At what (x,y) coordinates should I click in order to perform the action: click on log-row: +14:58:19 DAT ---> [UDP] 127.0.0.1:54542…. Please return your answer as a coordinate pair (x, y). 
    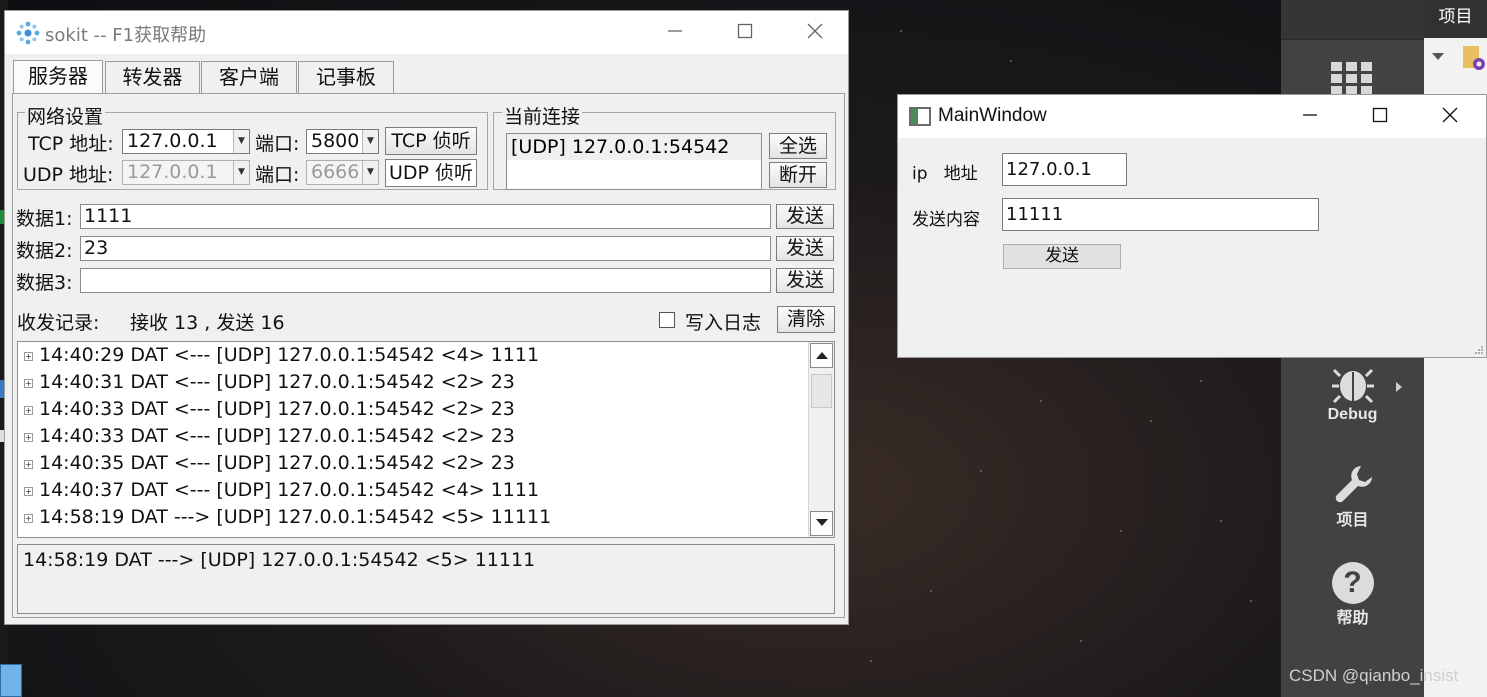
    Looking at the image, I should click on (284, 517).